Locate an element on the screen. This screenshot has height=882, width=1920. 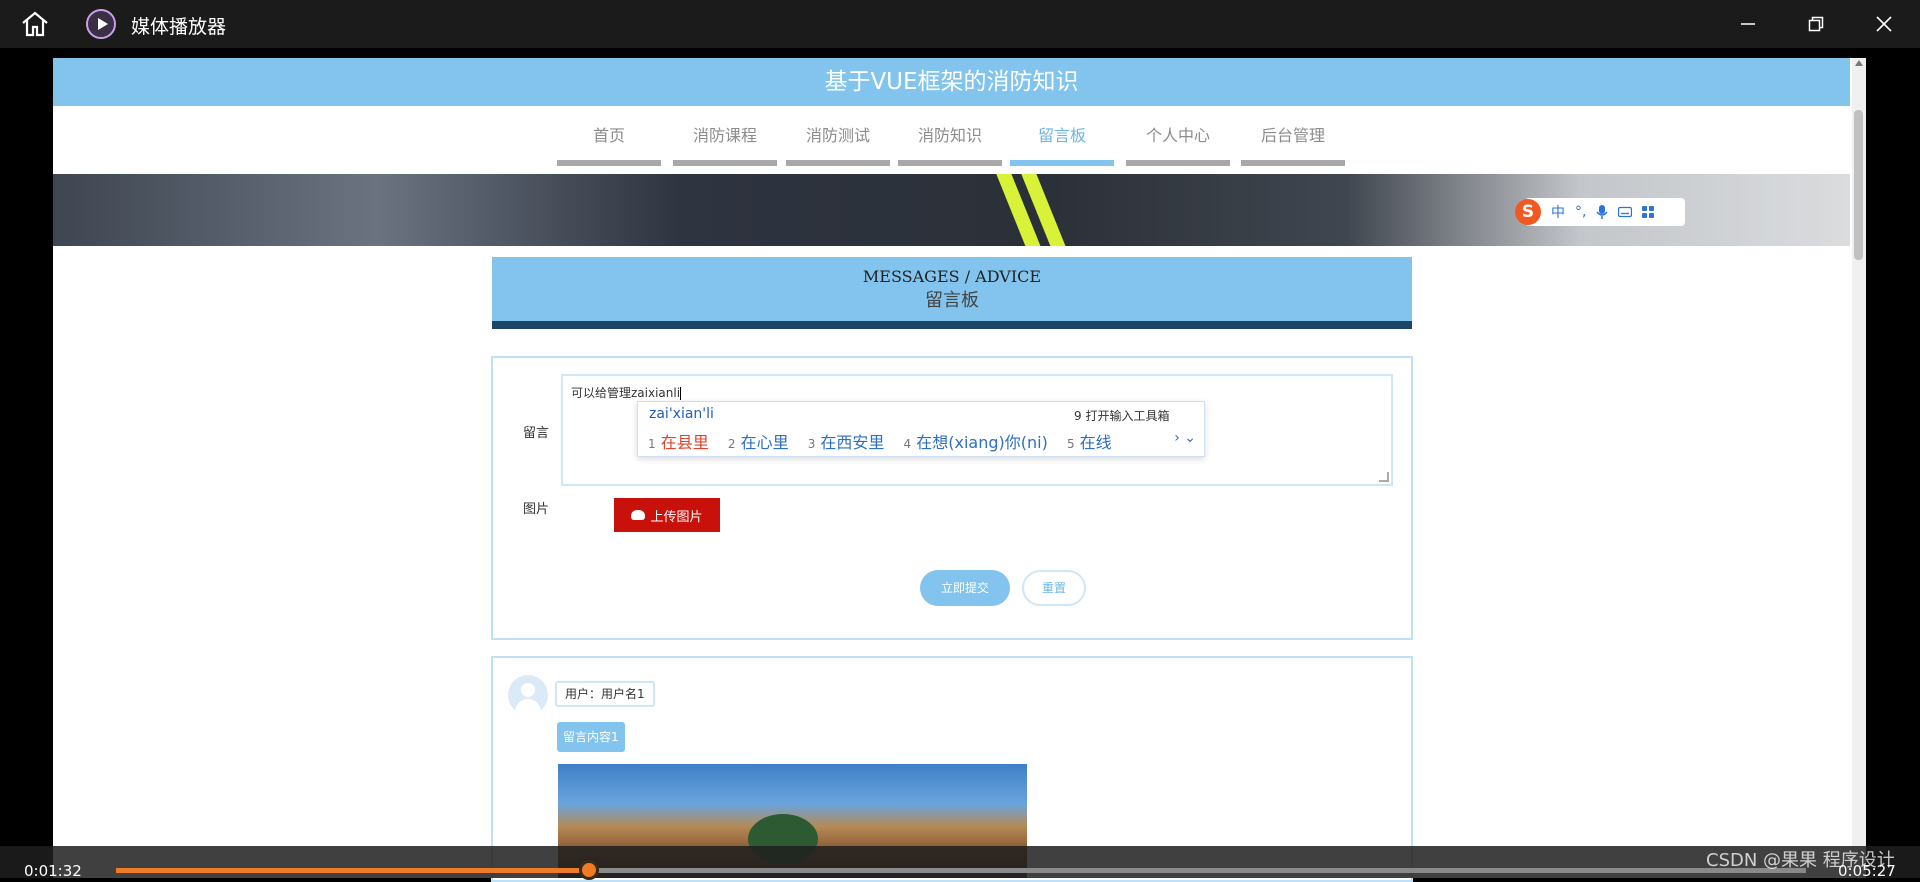
minimize-button is located at coordinates (1748, 24).